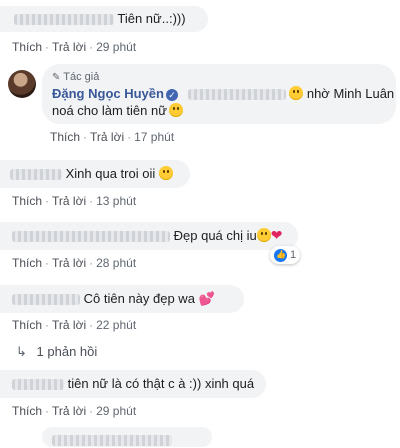 The height and width of the screenshot is (448, 400). What do you see at coordinates (110, 173) in the screenshot?
I see `comment-text: Xinh qua troi oii` at bounding box center [110, 173].